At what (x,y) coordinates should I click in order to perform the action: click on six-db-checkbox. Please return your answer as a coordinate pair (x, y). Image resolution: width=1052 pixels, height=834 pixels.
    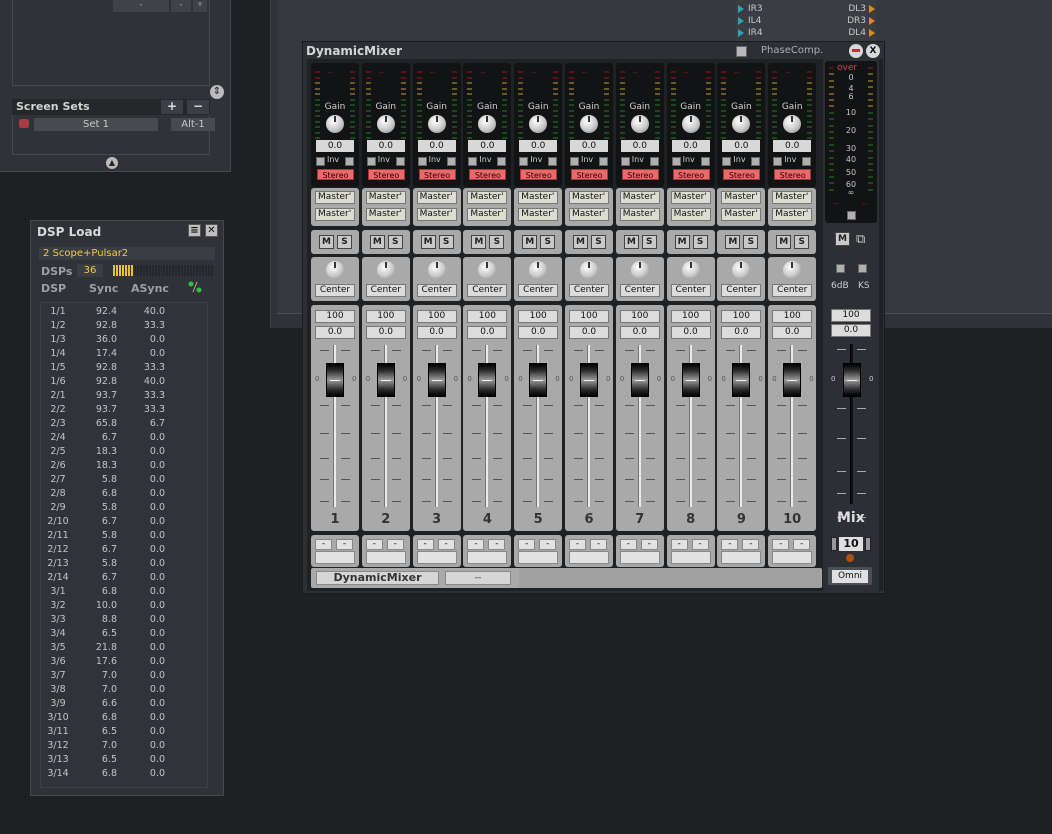
    Looking at the image, I should click on (840, 268).